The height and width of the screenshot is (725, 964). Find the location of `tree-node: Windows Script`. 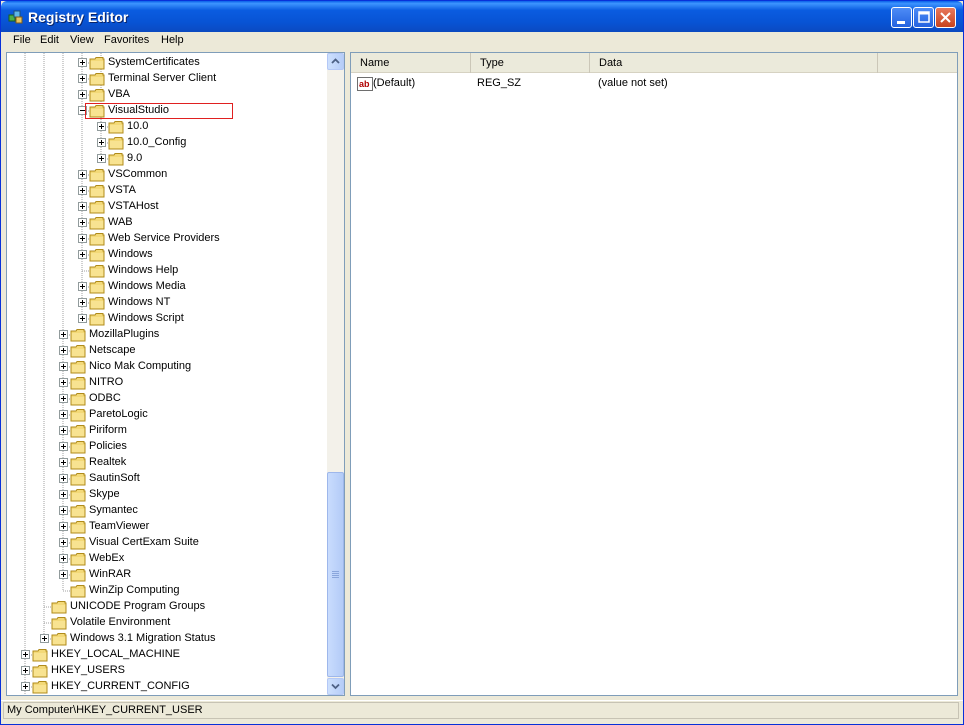

tree-node: Windows Script is located at coordinates (167, 319).